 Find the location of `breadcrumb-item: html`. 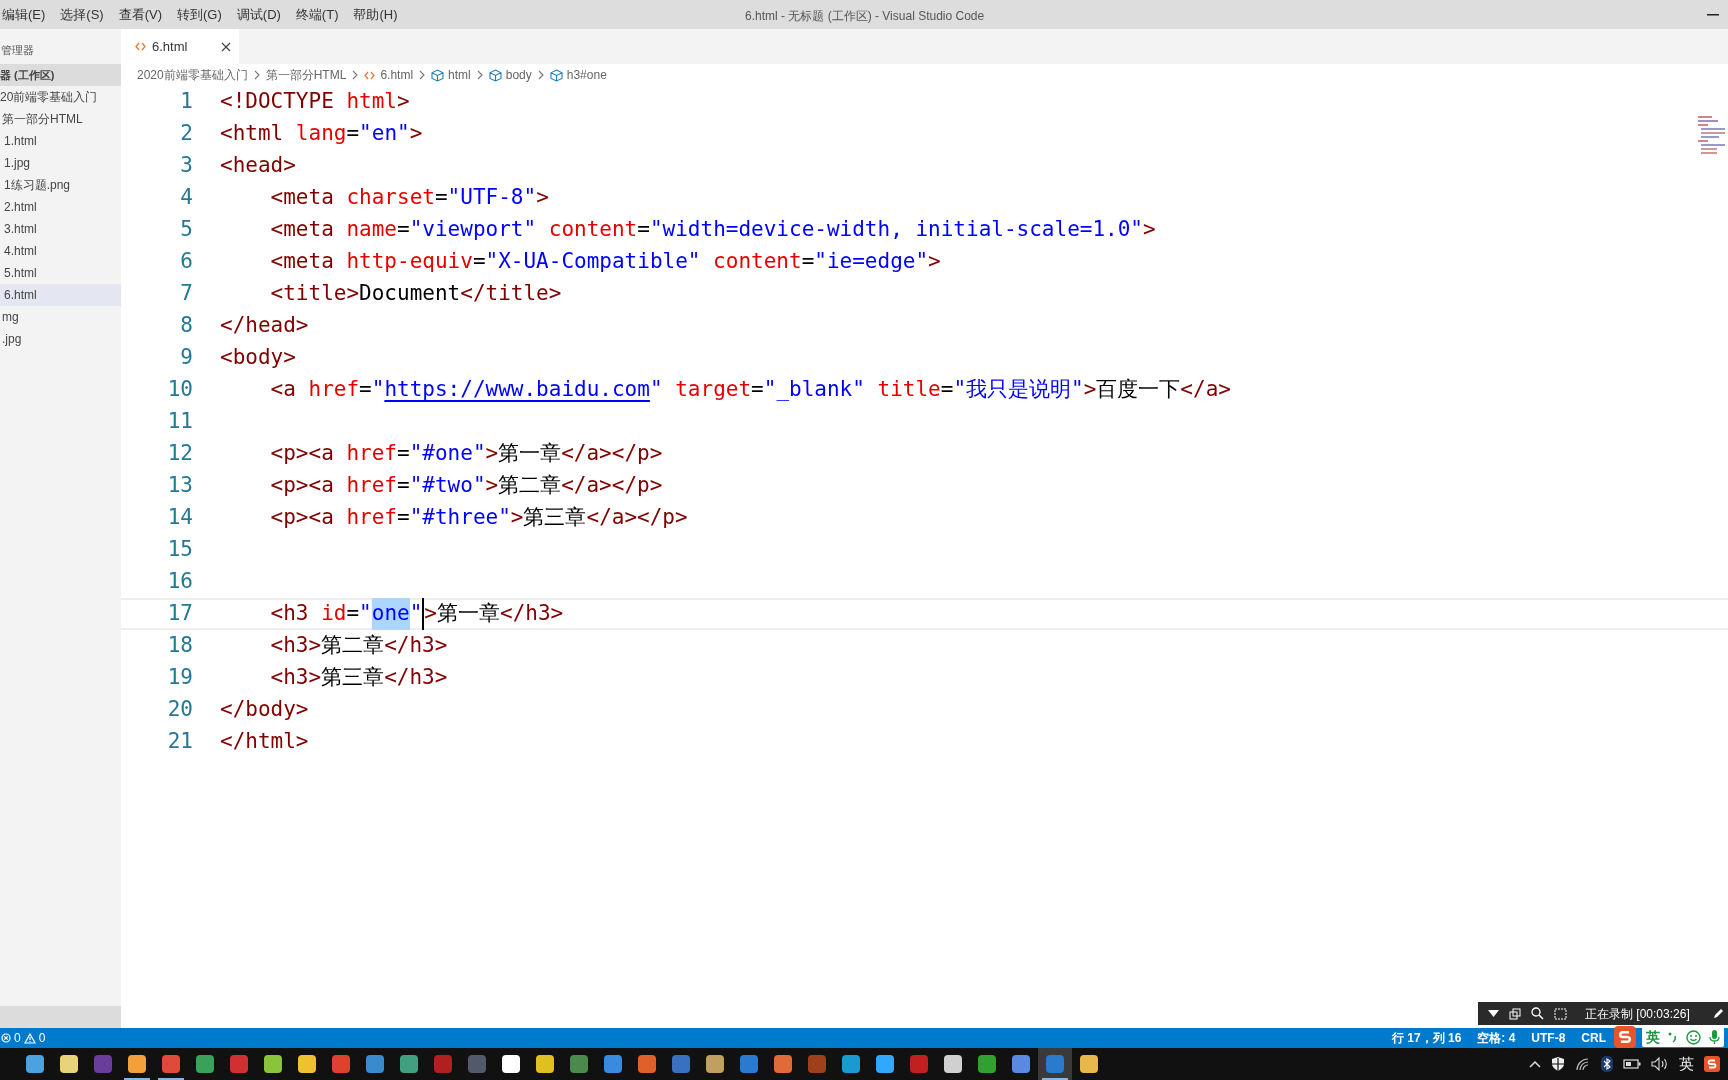

breadcrumb-item: html is located at coordinates (451, 75).